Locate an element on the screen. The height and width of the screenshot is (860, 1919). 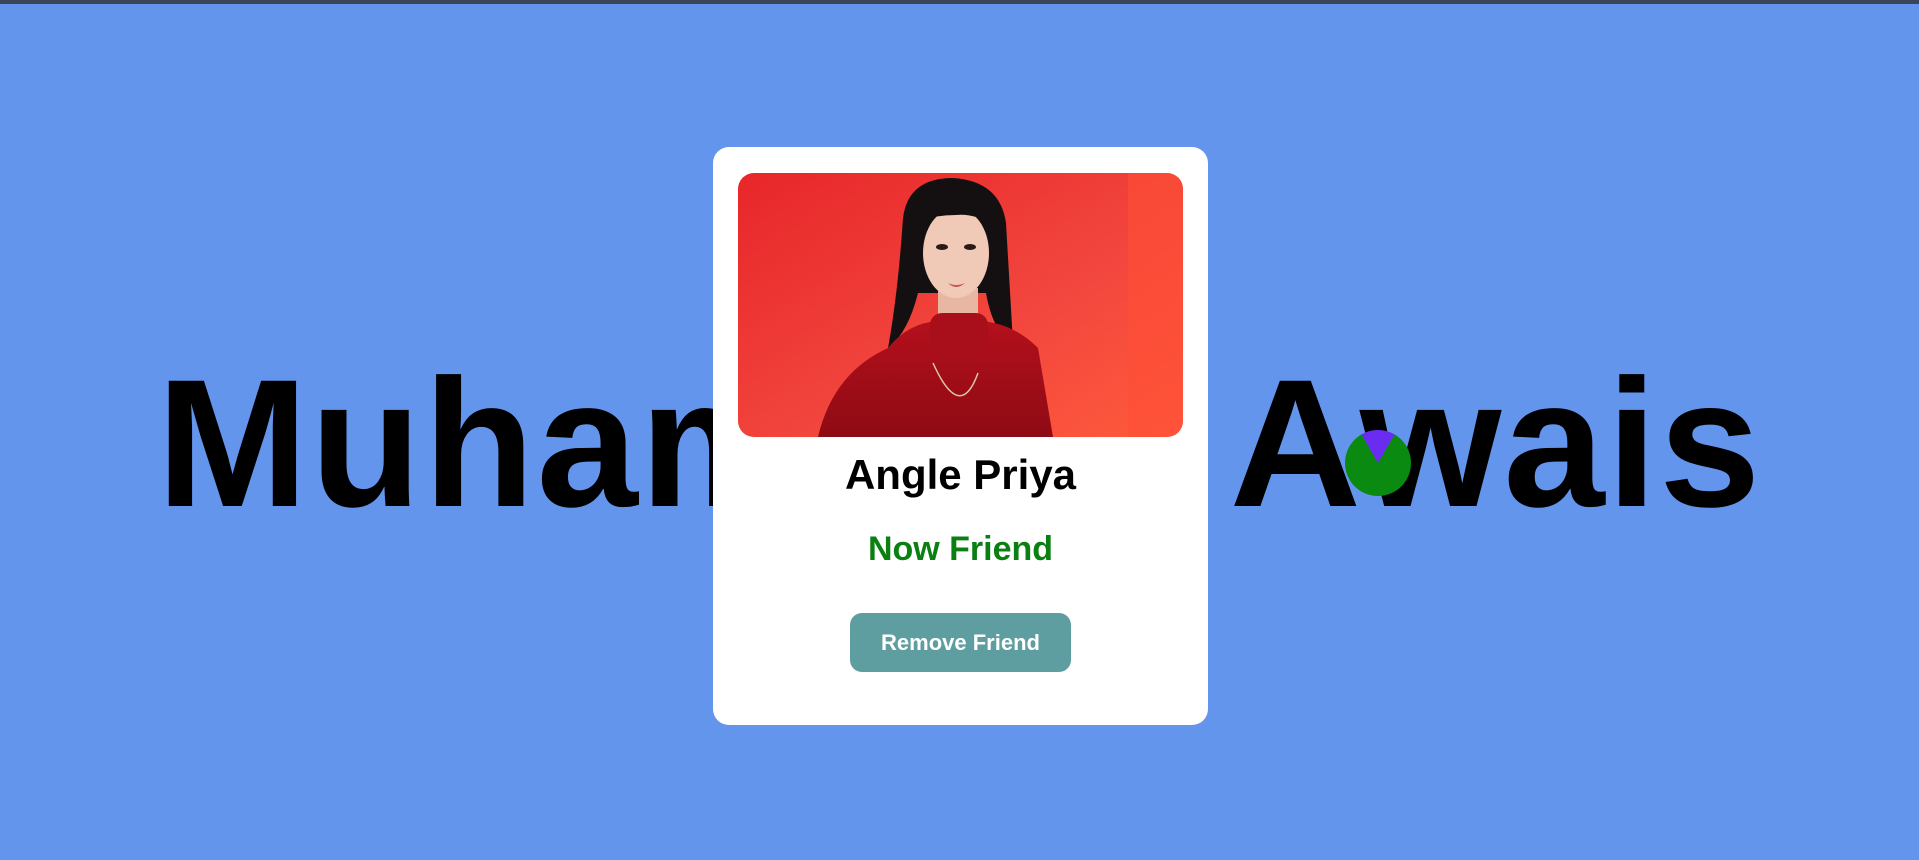
profile-name: Angle Priya is located at coordinates (960, 474).